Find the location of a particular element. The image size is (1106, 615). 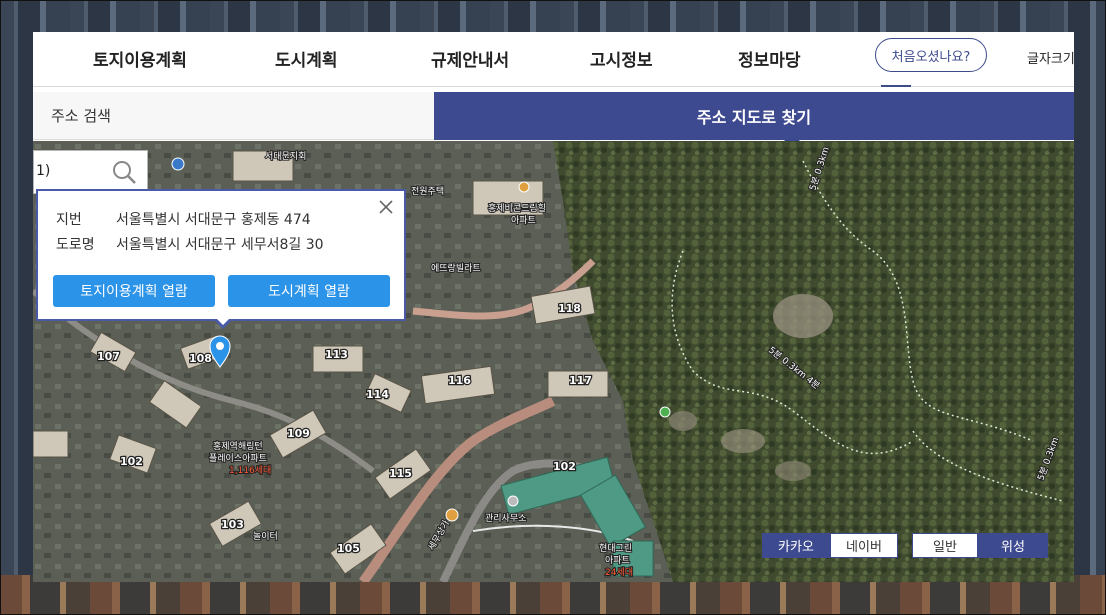

nav-urban-plan: 도시계획 is located at coordinates (306, 58).